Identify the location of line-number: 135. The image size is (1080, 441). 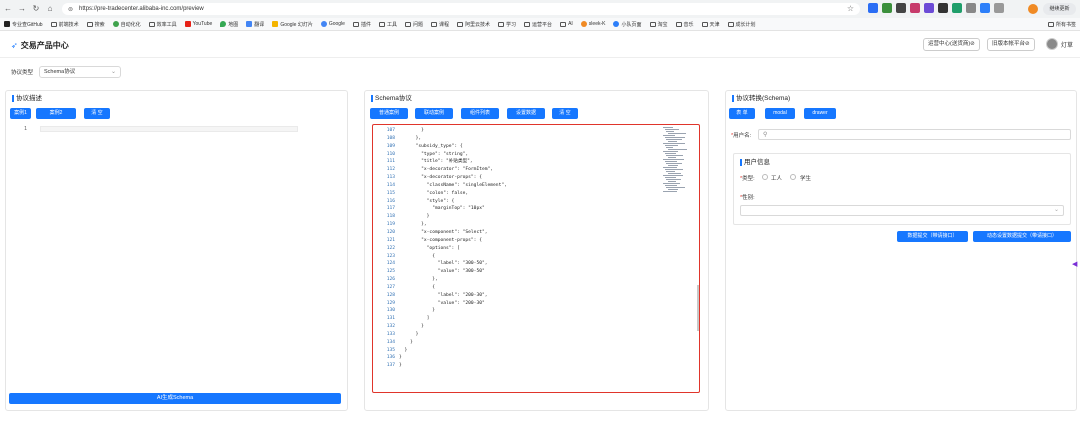
(390, 350).